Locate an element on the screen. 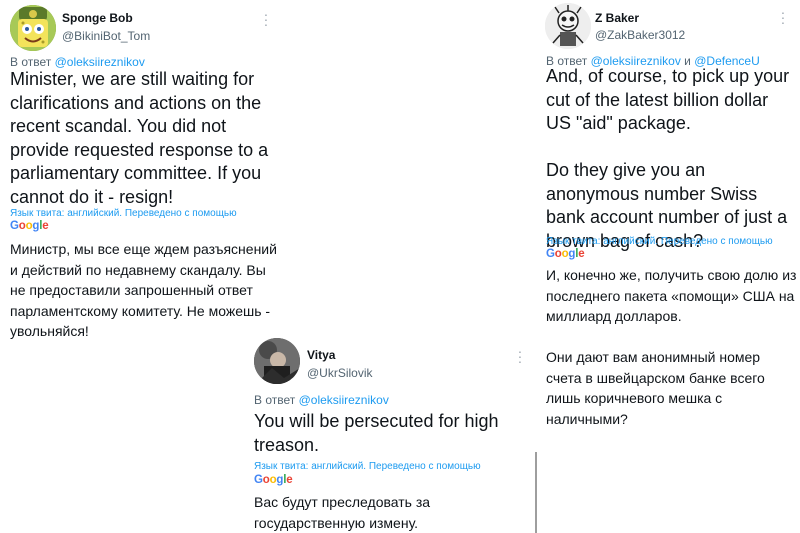 This screenshot has width=800, height=533. author-handle: @BikiniBot_Tom is located at coordinates (106, 36).